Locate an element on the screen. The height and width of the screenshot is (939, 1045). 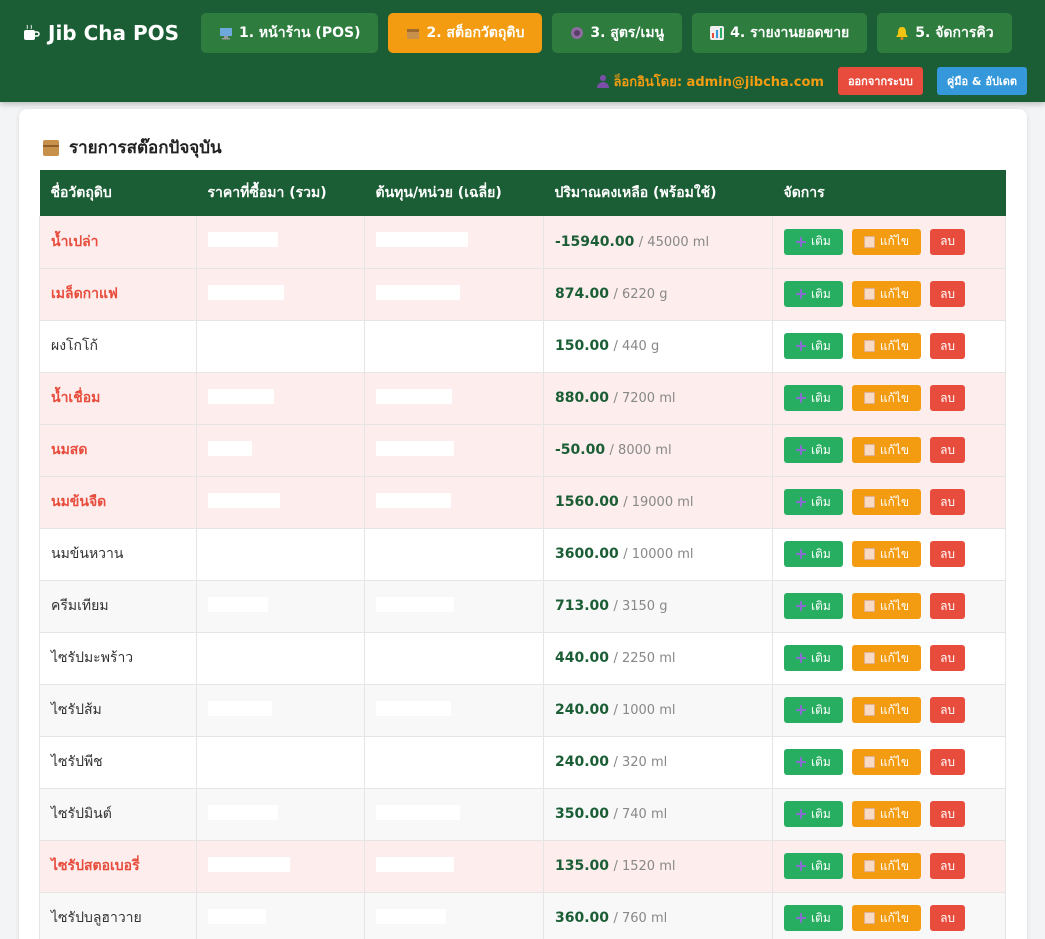
nav-recipes: 3. สูตร/เมนู is located at coordinates (617, 33).